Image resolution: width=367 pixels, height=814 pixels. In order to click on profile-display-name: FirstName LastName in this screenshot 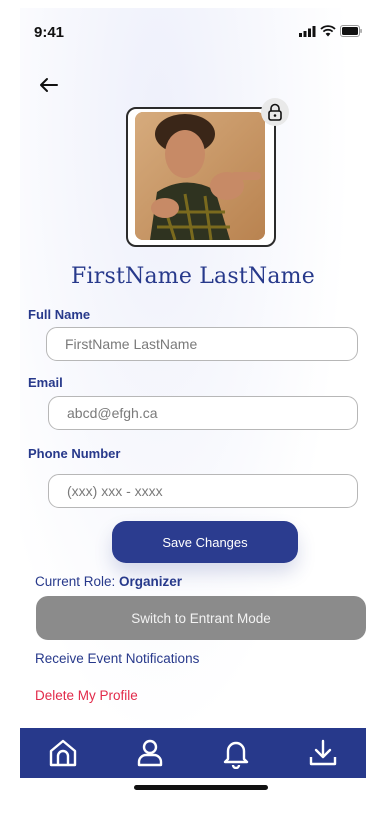, I will do `click(193, 276)`.